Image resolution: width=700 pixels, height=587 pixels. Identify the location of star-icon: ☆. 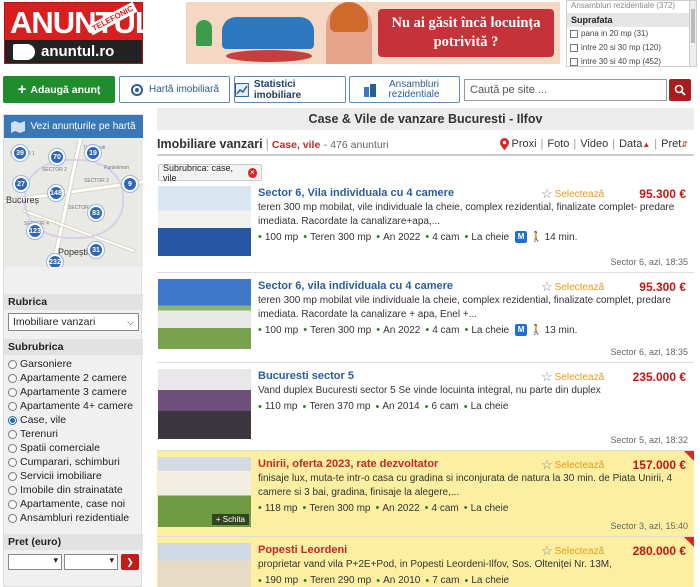
(547, 376).